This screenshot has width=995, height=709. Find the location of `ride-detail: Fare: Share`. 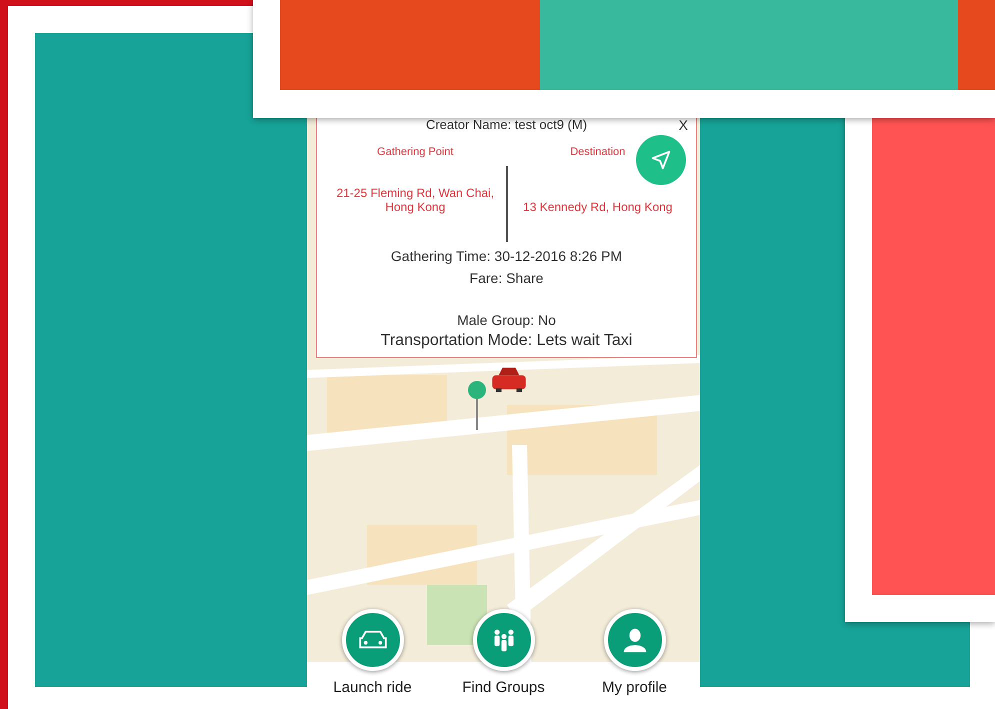

ride-detail: Fare: Share is located at coordinates (507, 278).